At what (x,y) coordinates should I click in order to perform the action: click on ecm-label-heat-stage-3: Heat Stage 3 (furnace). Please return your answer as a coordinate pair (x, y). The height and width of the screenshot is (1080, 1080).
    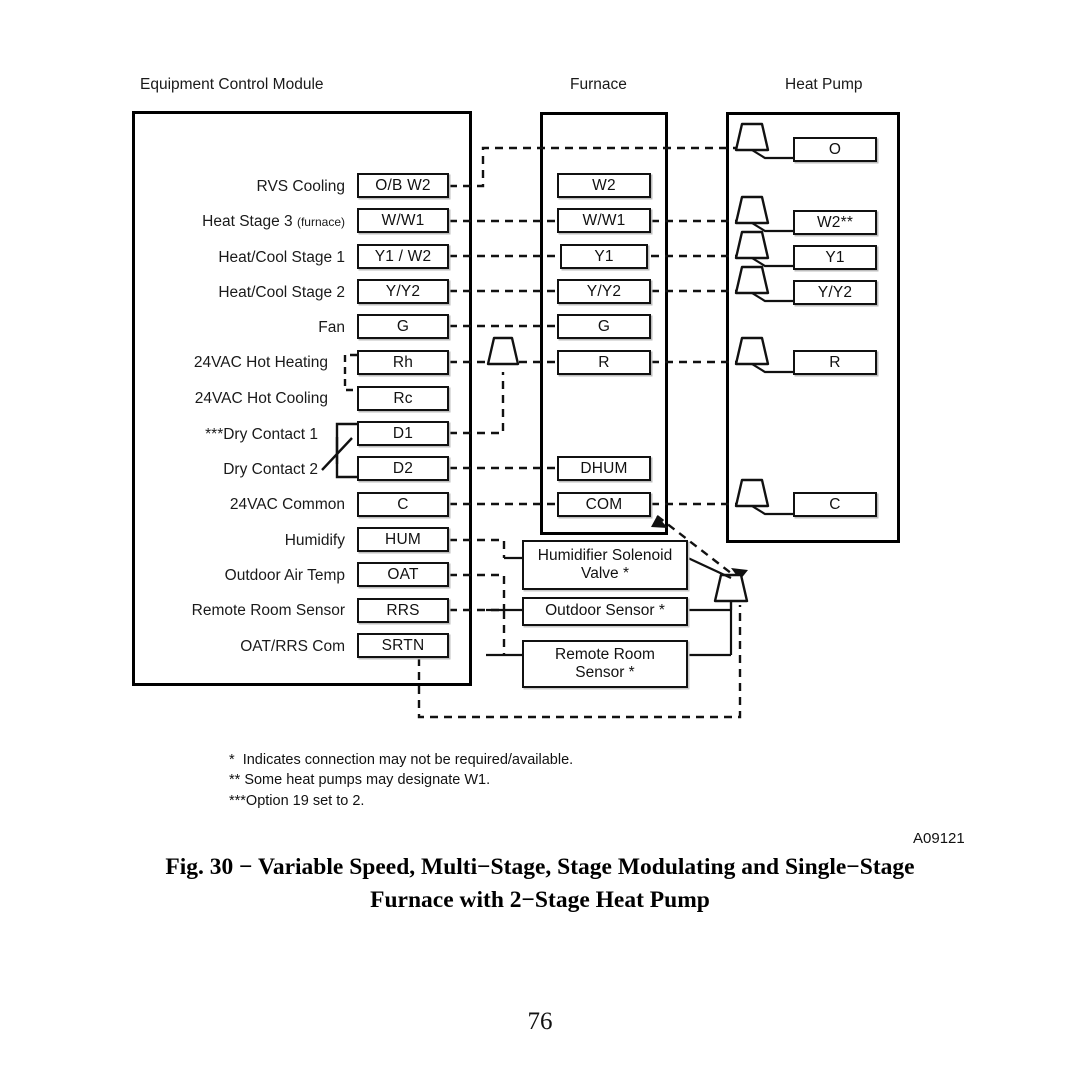
    Looking at the image, I should click on (247, 222).